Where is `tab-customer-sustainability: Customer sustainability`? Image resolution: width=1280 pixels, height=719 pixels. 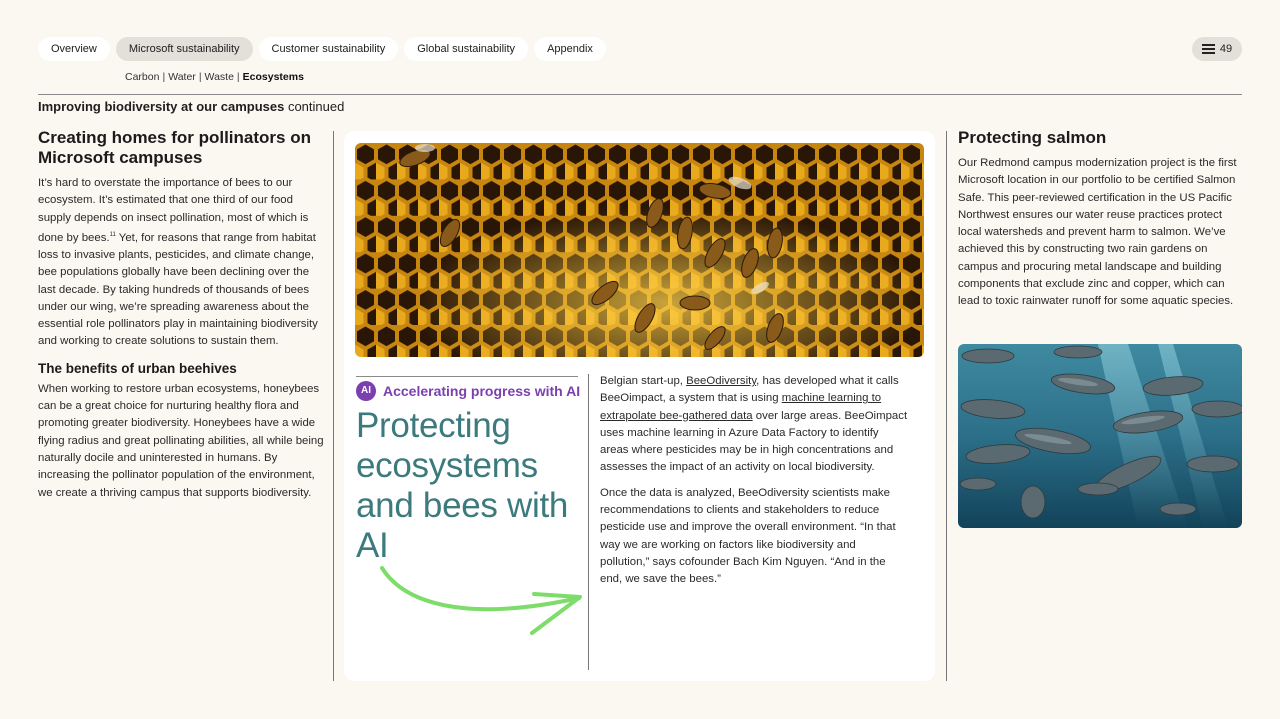
tab-customer-sustainability: Customer sustainability is located at coordinates (328, 49).